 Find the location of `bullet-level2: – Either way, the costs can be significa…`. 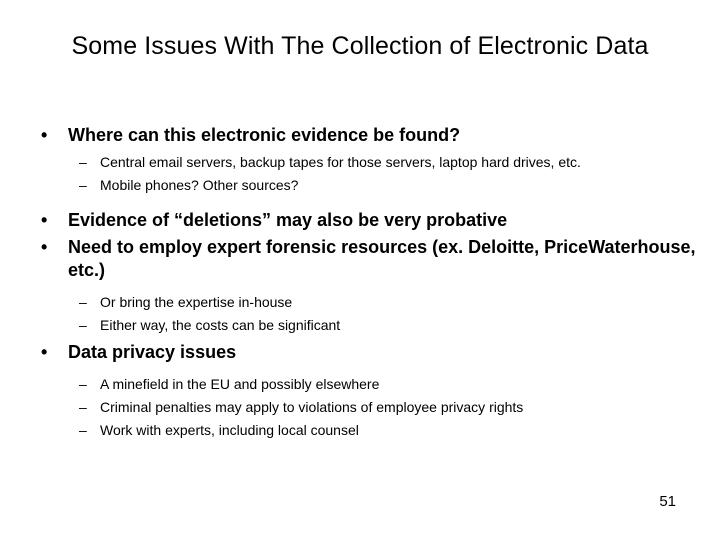

bullet-level2: – Either way, the costs can be significa… is located at coordinates (350, 325).